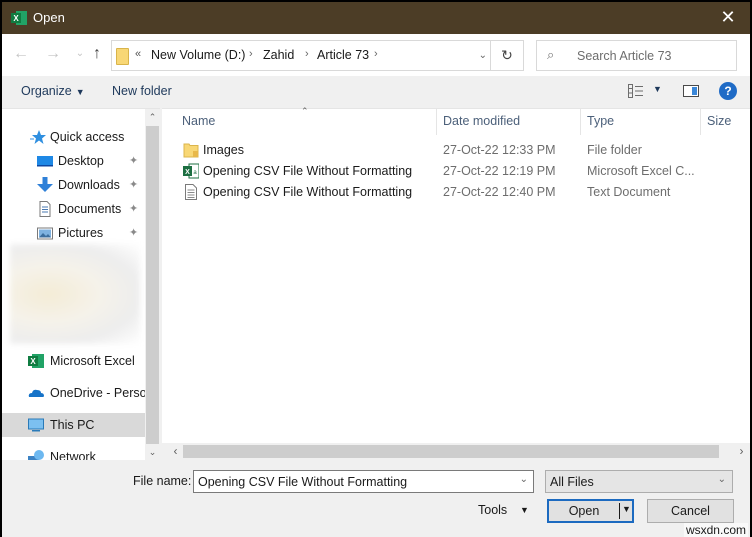 The width and height of the screenshot is (752, 537). Describe the element at coordinates (741, 451) in the screenshot. I see `scroll-right-icon: ›` at that location.